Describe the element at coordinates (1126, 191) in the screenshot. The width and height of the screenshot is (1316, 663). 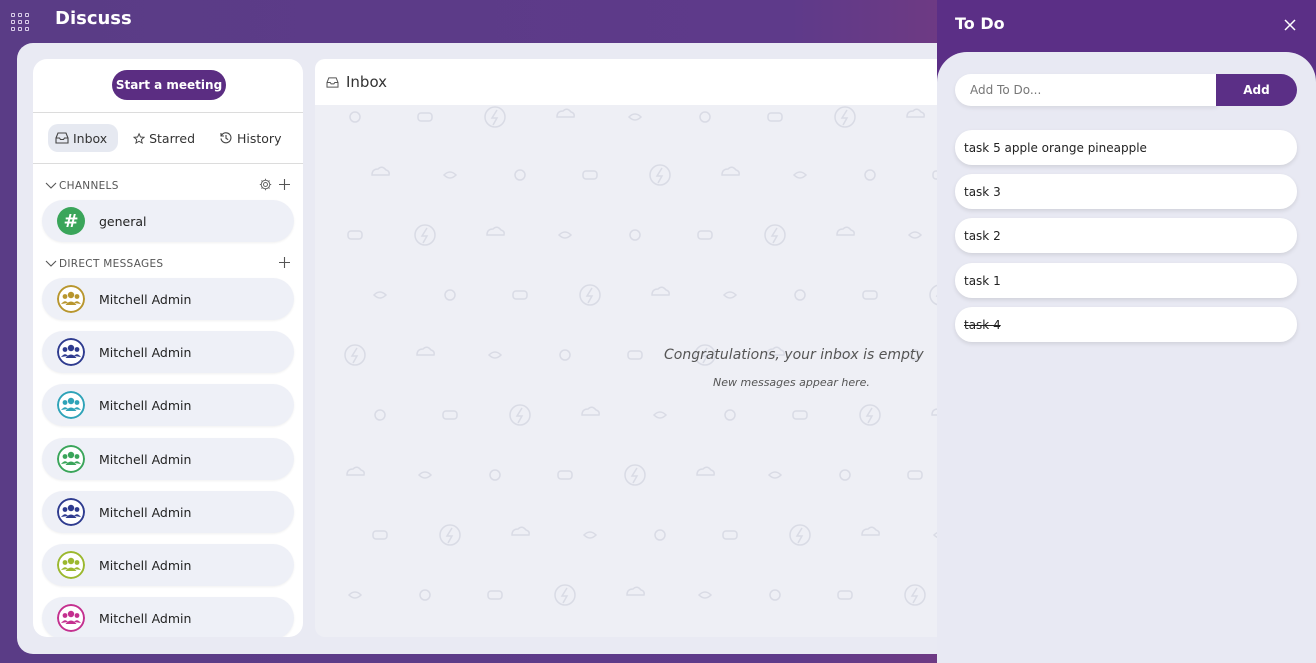
I see `todo-item: task 3` at that location.